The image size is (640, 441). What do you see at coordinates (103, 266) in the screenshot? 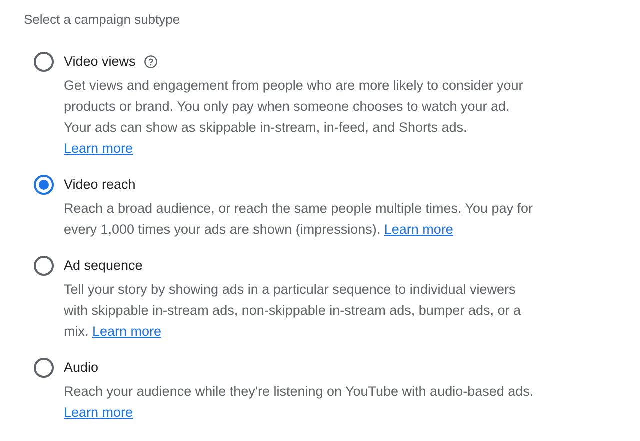
I see `option-label: Ad sequence` at bounding box center [103, 266].